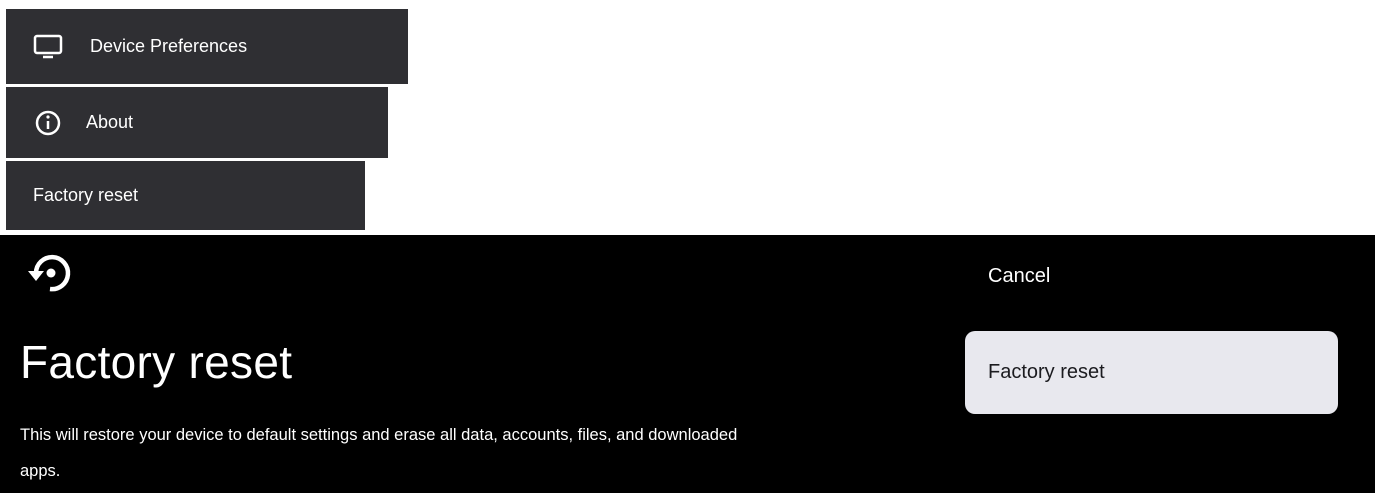 This screenshot has width=1375, height=493. What do you see at coordinates (1019, 276) in the screenshot?
I see `cancel-button: Cancel` at bounding box center [1019, 276].